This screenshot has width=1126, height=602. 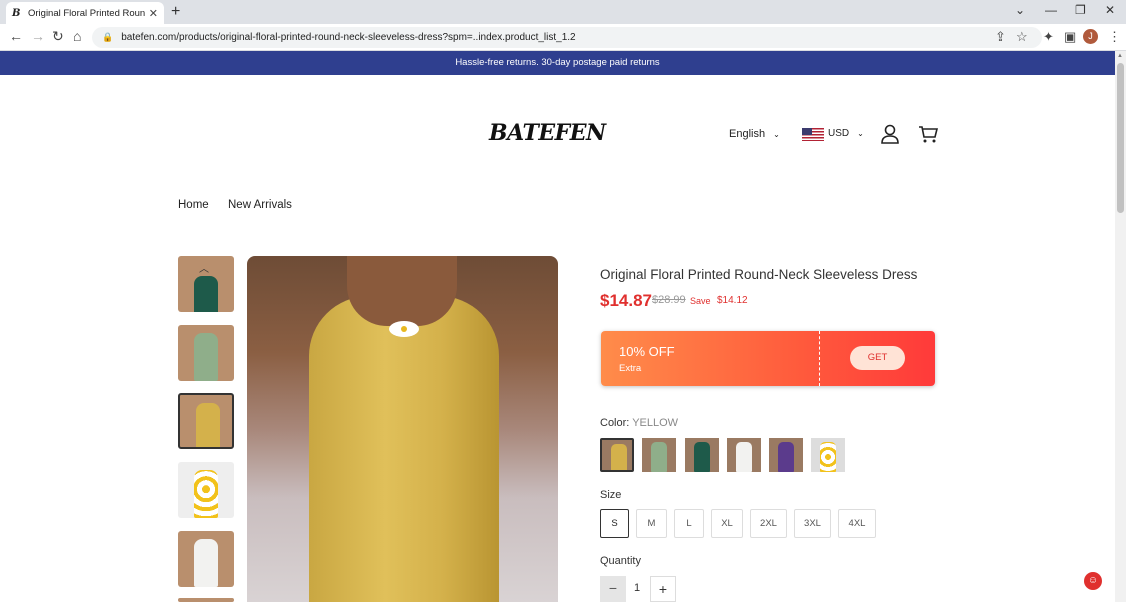 I want to click on size-button-l: L, so click(x=689, y=523).